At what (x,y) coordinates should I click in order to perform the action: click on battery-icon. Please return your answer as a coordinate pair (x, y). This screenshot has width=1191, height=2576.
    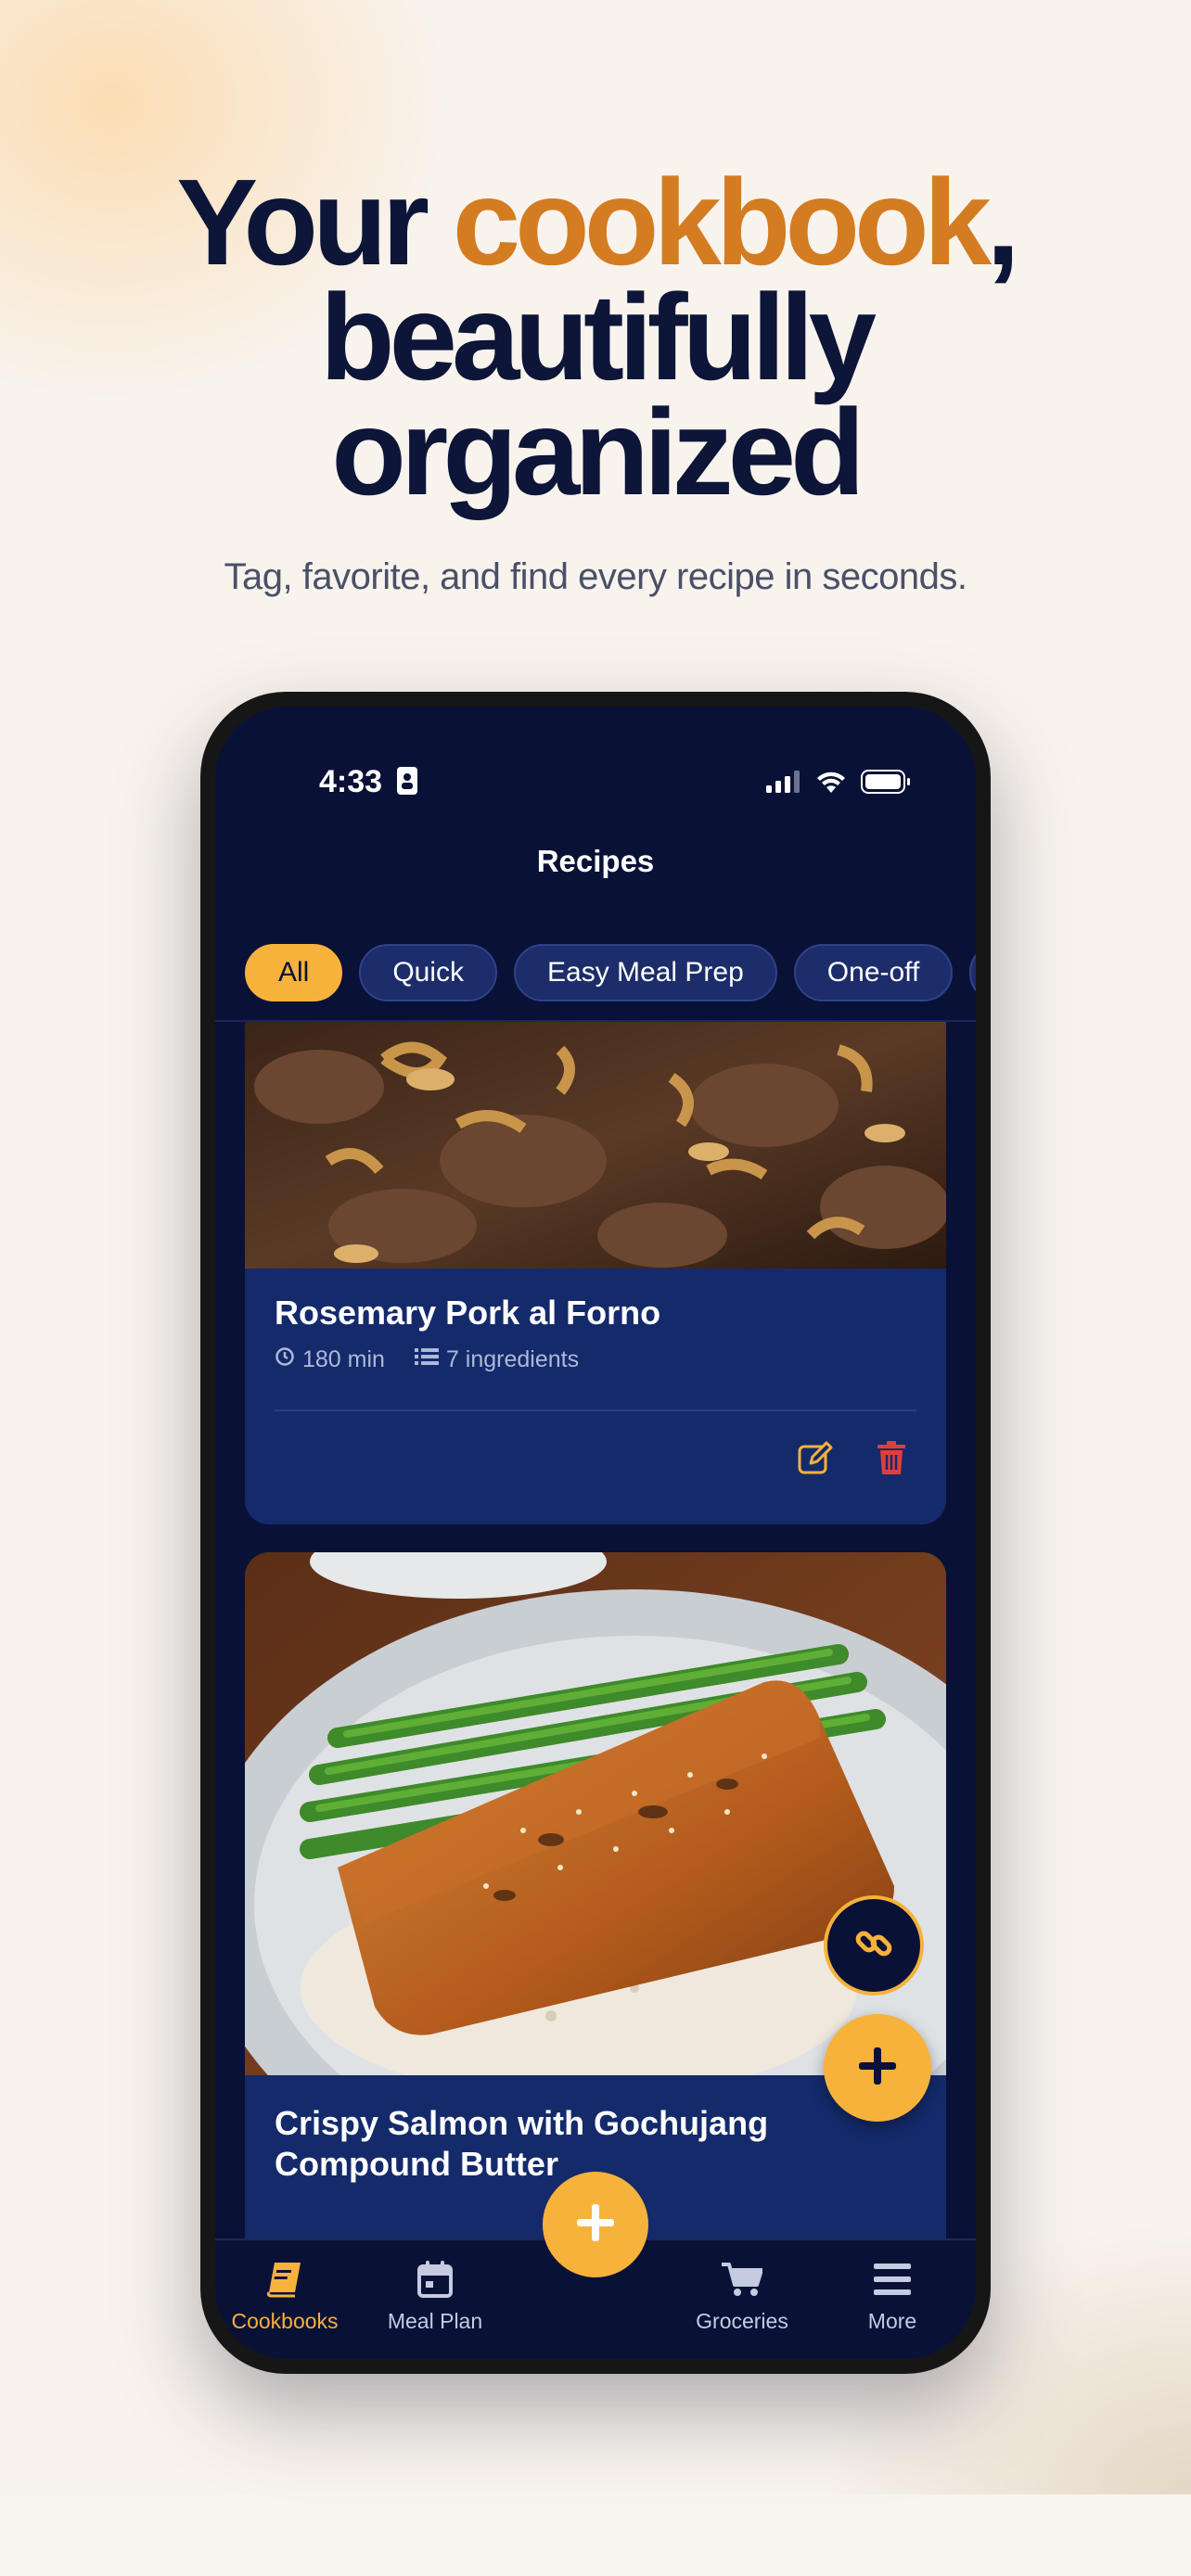
    Looking at the image, I should click on (886, 784).